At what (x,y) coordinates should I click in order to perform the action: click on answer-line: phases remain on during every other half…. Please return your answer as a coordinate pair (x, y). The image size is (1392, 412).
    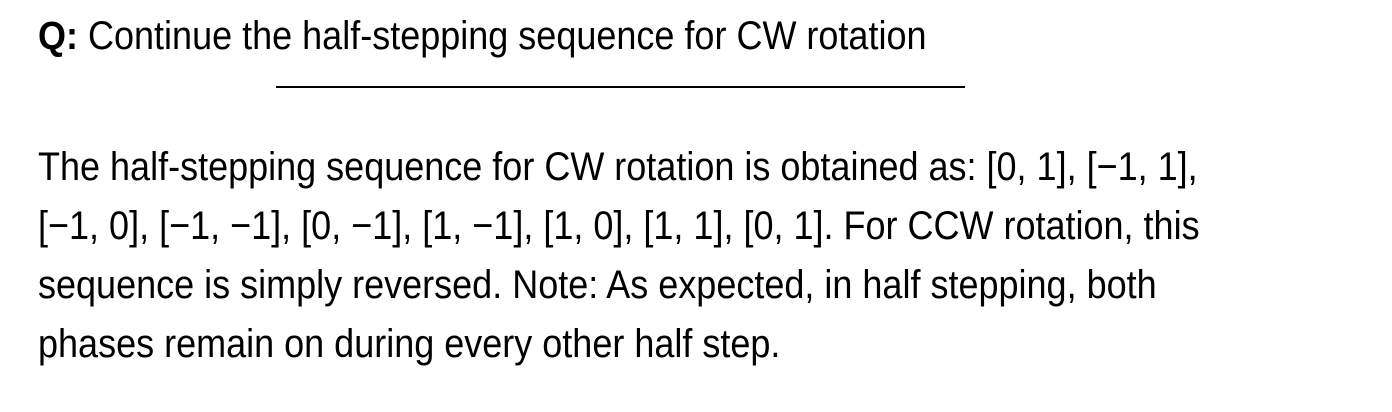
    Looking at the image, I should click on (409, 344).